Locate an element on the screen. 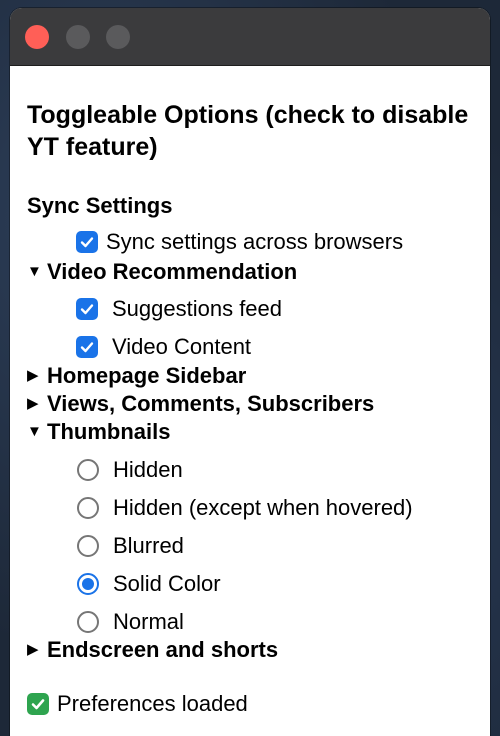  sync-settings-label: Sync settings across browsers is located at coordinates (255, 241).